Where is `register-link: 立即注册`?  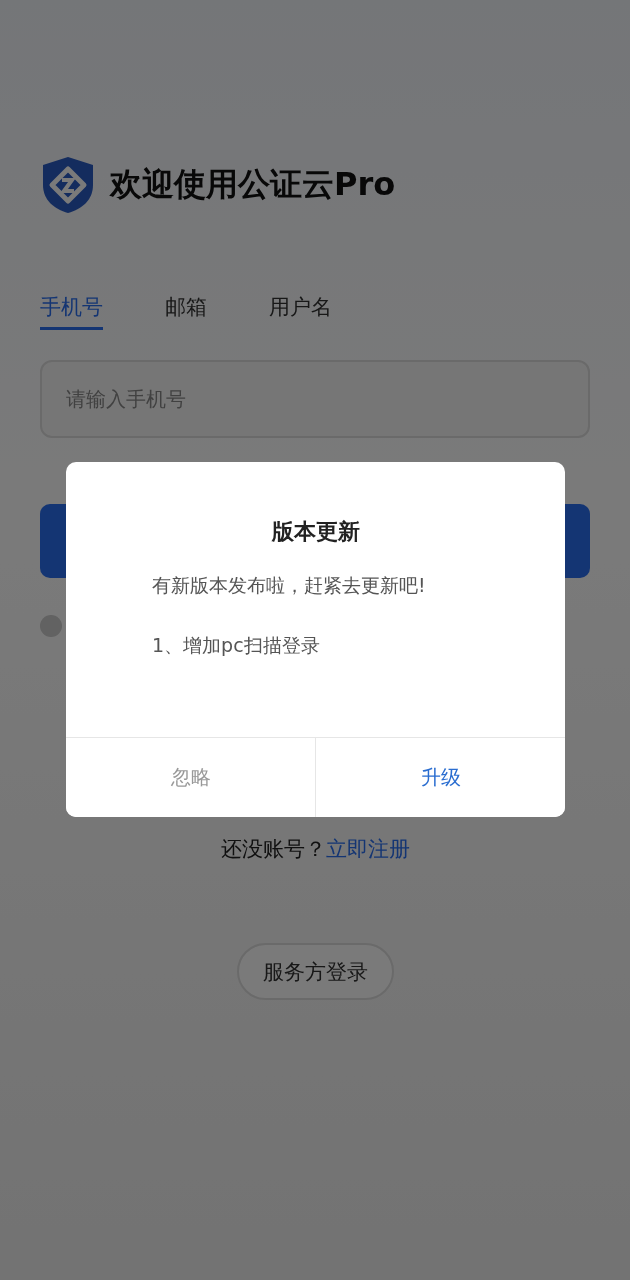 register-link: 立即注册 is located at coordinates (367, 849).